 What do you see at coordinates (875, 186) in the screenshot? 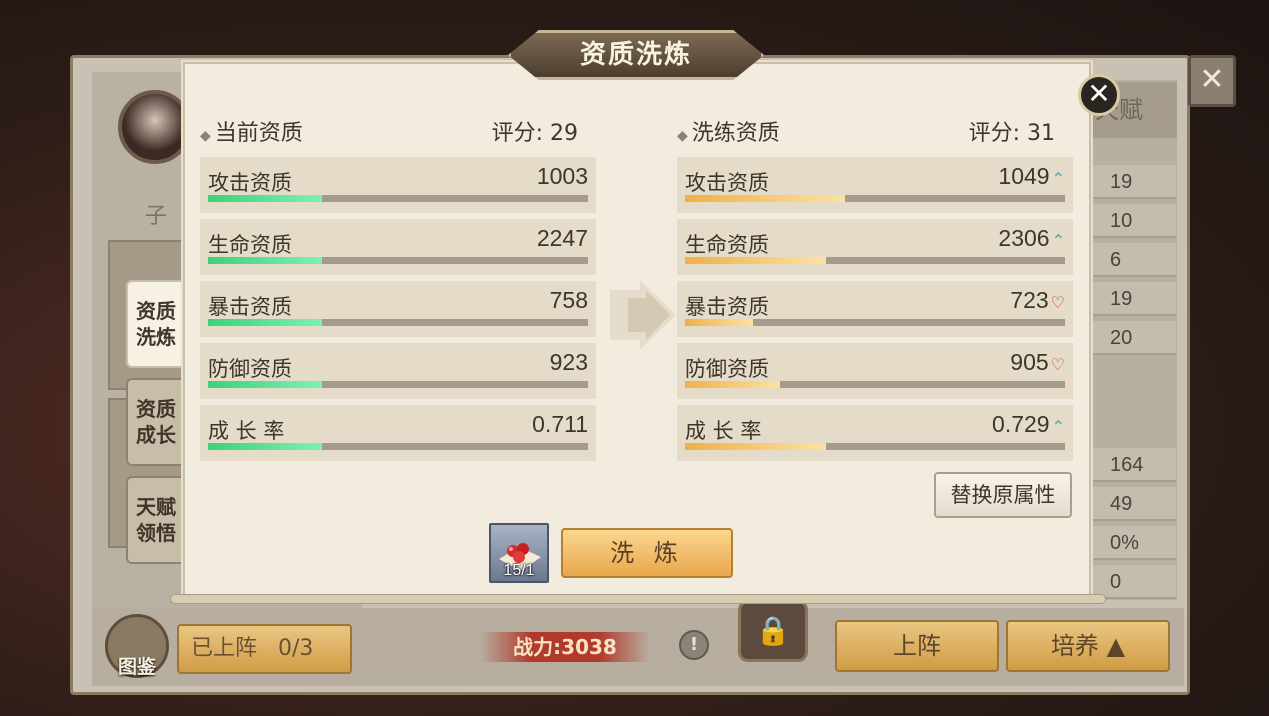
I see `stat-row: 攻击资质 1049 ⌃` at bounding box center [875, 186].